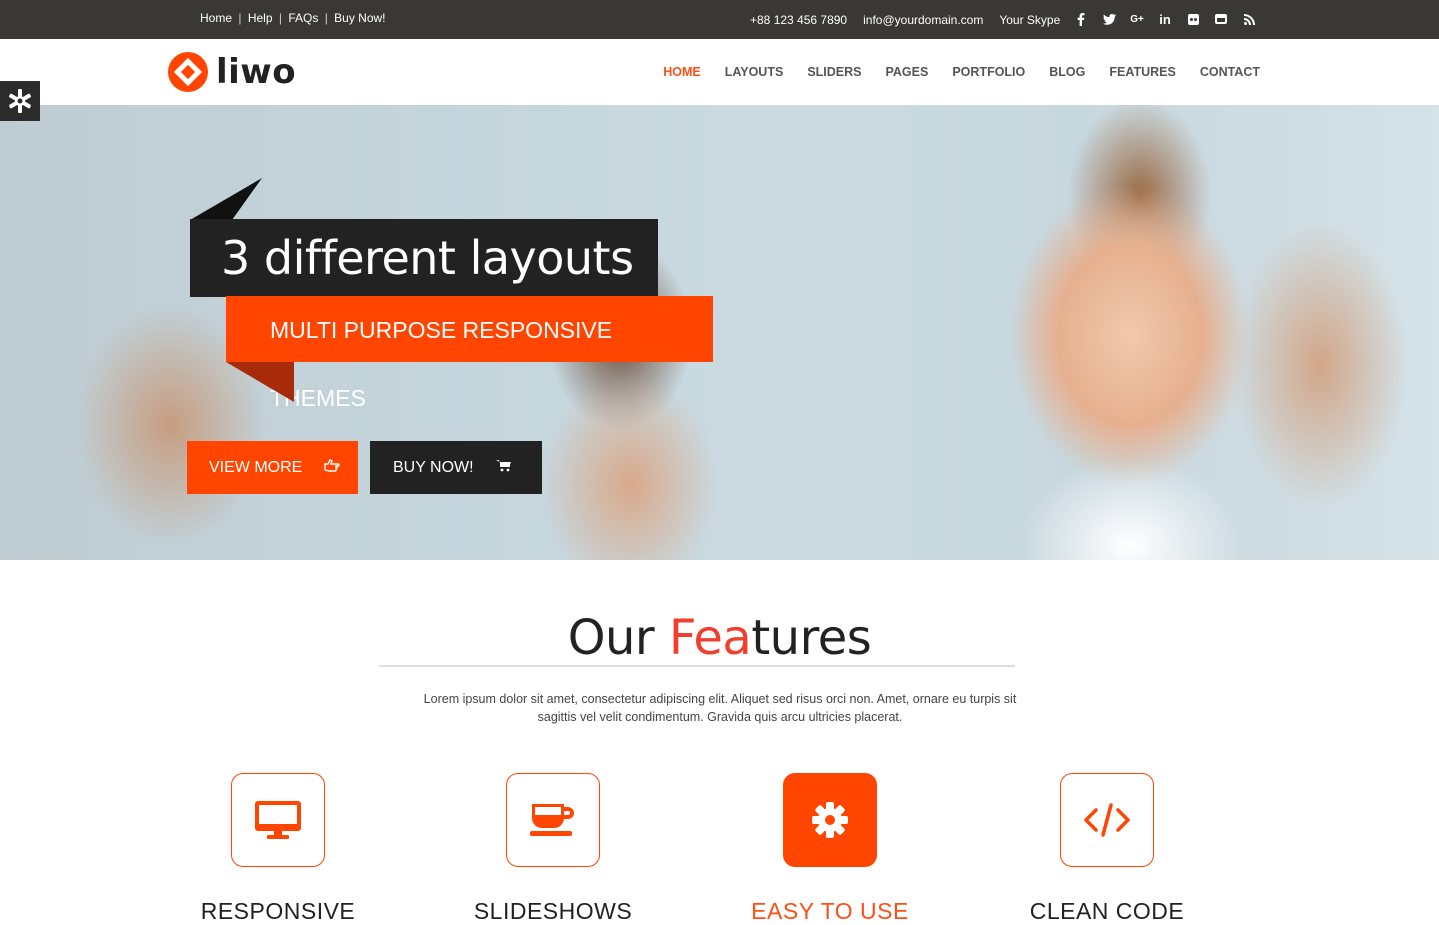 The image size is (1439, 925). I want to click on nav-home: HOME, so click(682, 72).